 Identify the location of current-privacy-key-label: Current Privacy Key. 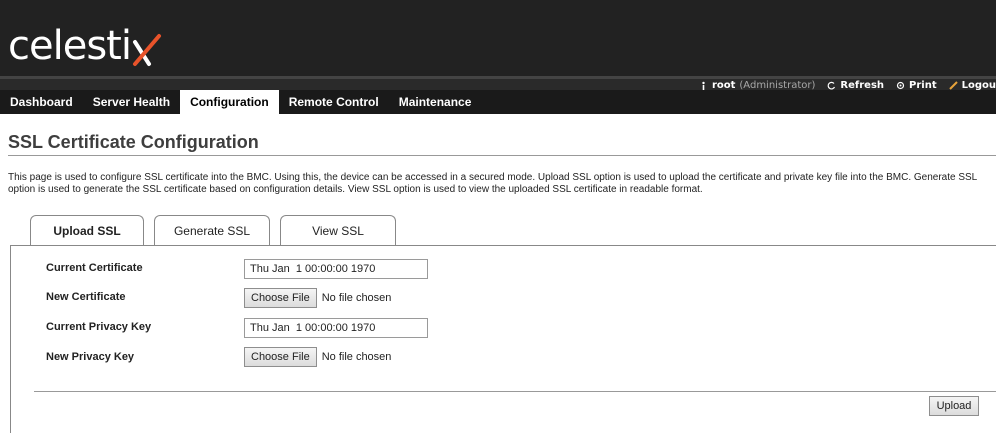
(99, 327).